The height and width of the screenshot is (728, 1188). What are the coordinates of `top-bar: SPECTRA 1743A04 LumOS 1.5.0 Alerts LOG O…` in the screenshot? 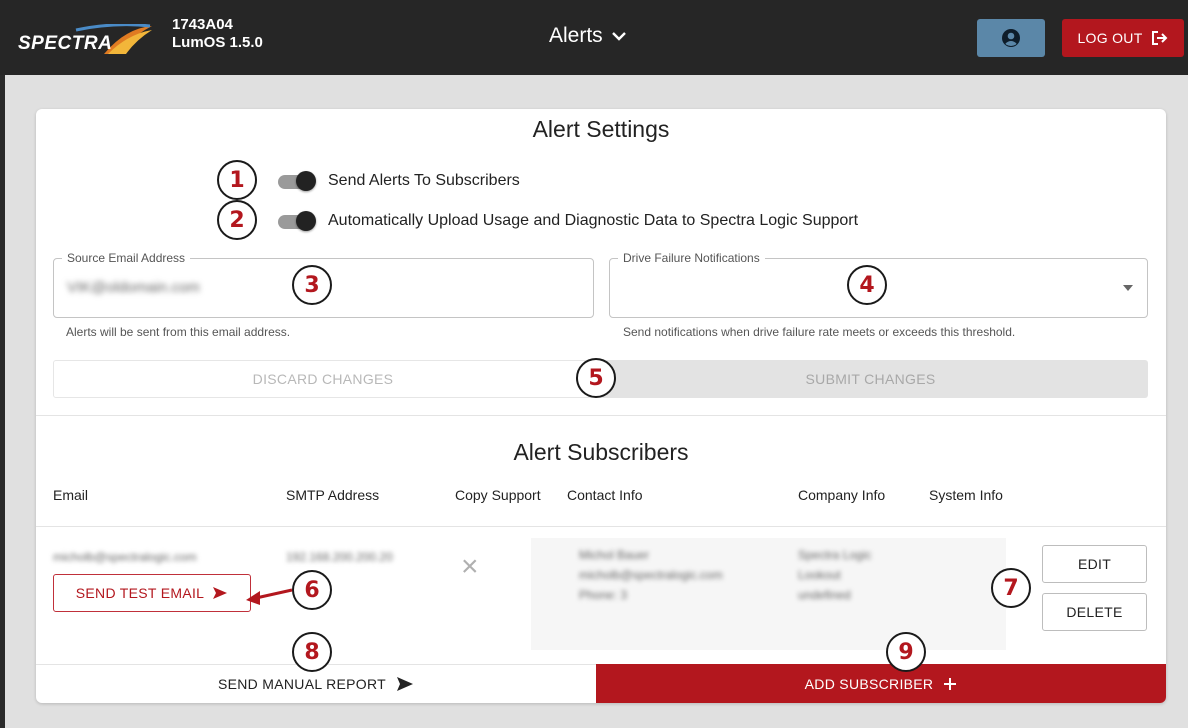 It's located at (594, 37).